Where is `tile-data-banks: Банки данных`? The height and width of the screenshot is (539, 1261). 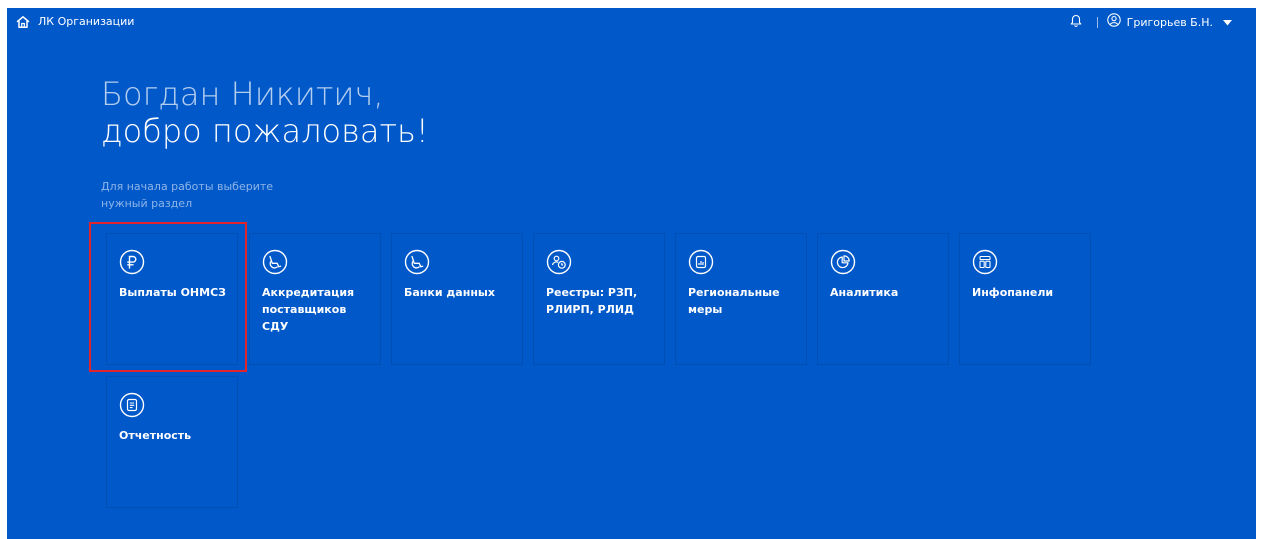 tile-data-banks: Банки данных is located at coordinates (457, 299).